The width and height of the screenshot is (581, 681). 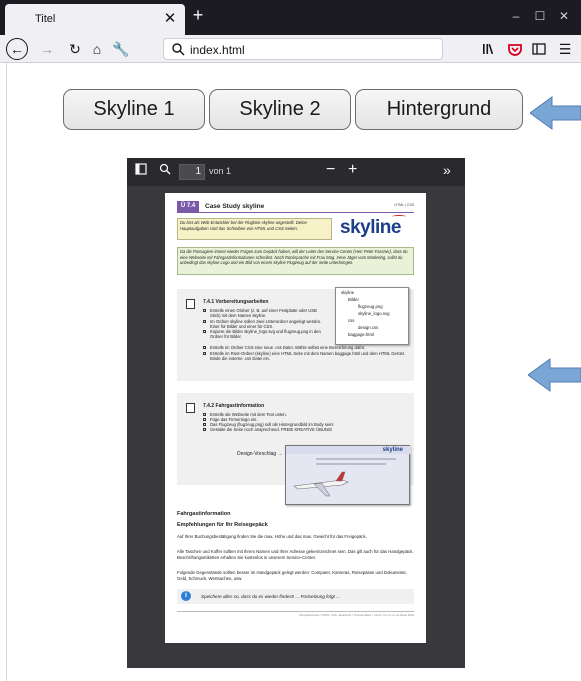 I want to click on page-left-border, so click(x=6, y=372).